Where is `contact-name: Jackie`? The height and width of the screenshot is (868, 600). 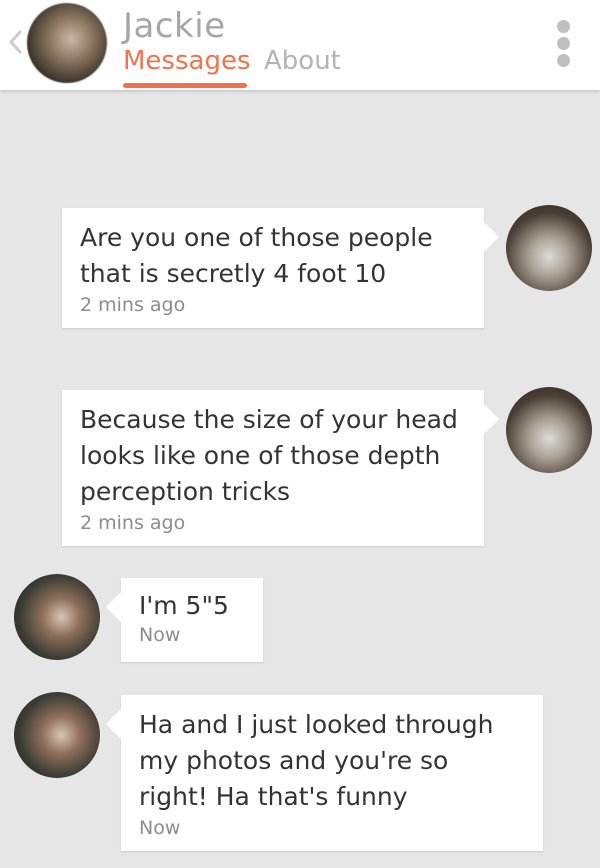 contact-name: Jackie is located at coordinates (174, 26).